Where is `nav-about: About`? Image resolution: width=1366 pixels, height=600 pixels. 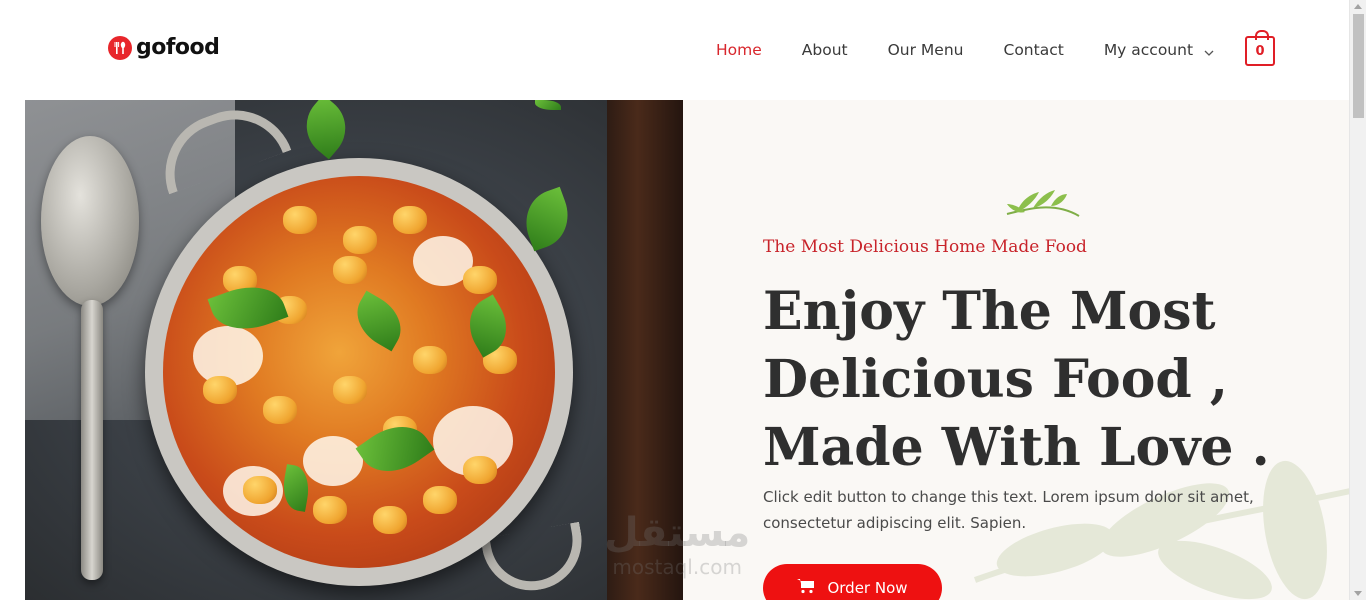
nav-about: About is located at coordinates (825, 50).